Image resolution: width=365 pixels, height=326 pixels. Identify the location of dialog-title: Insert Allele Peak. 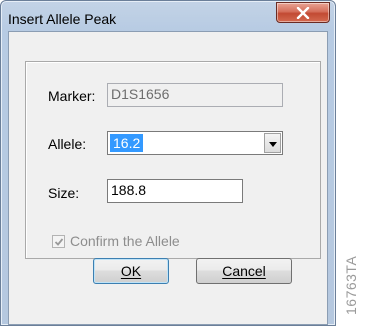
(62, 19).